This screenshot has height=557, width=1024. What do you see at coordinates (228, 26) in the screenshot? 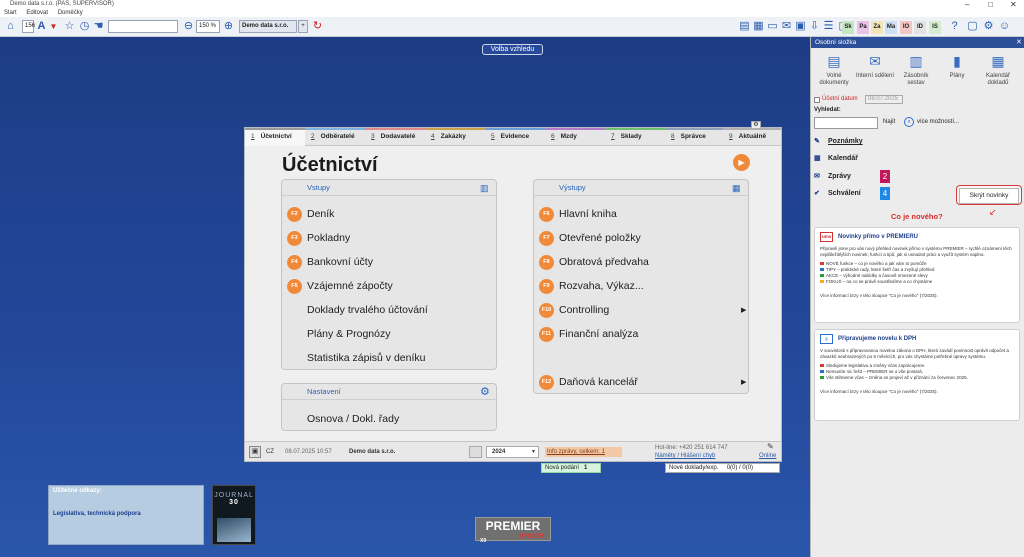
I see `zoom-in-icon: ⊕` at bounding box center [228, 26].